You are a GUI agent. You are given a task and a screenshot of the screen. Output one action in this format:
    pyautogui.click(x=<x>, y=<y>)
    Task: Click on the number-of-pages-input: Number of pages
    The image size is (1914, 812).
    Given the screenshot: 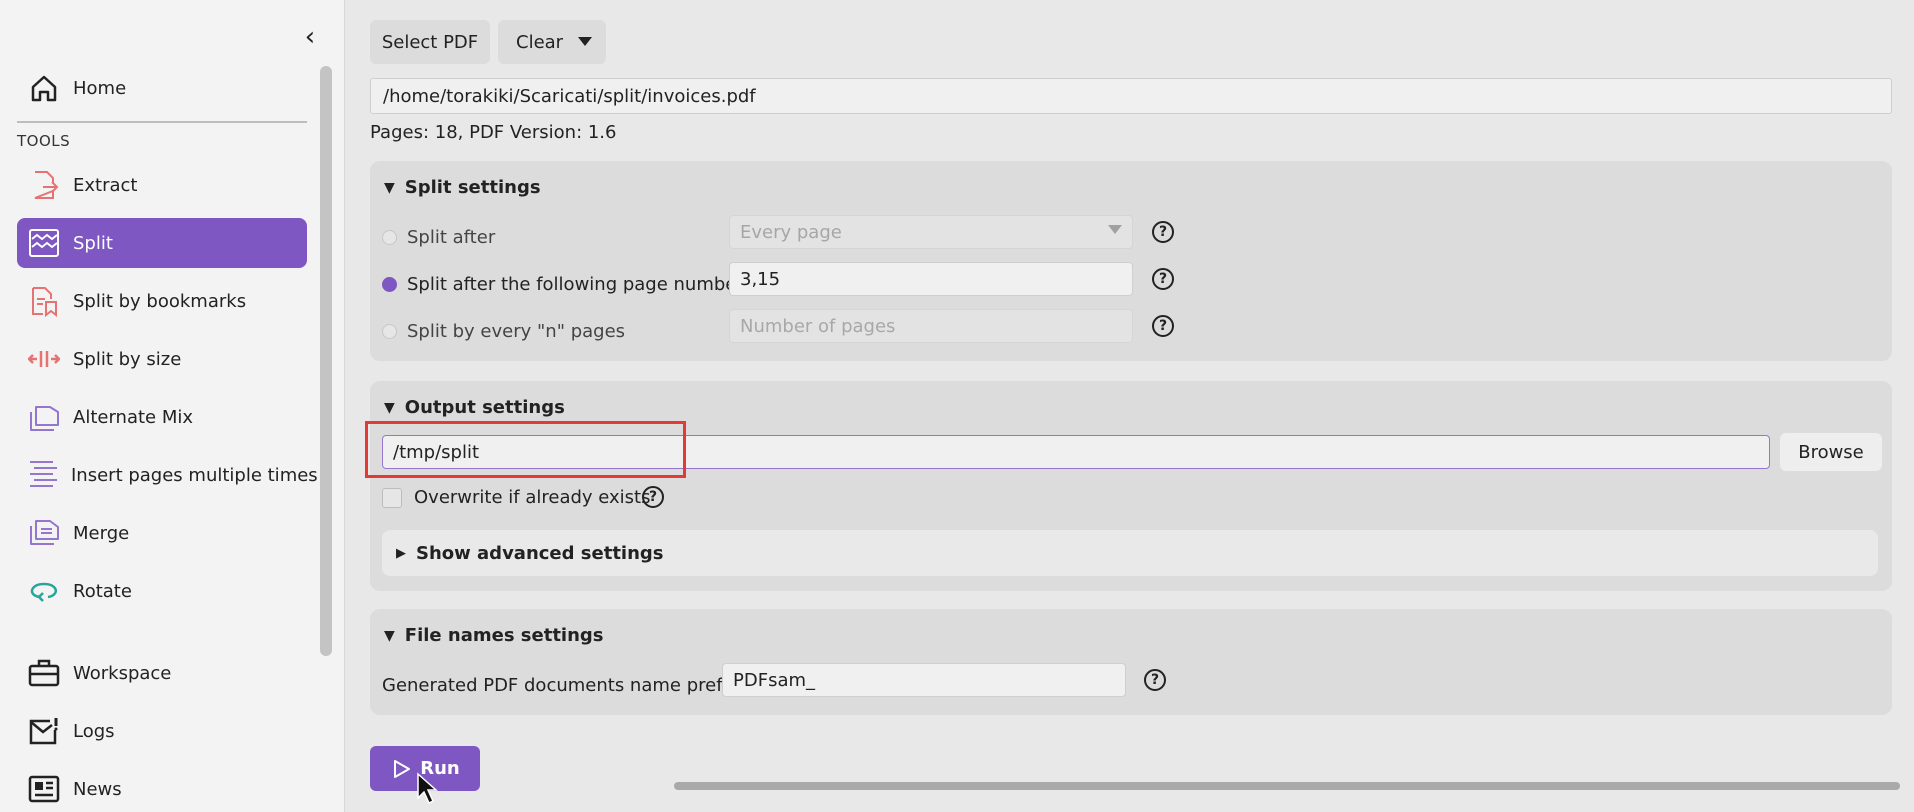 What is the action you would take?
    pyautogui.click(x=931, y=326)
    